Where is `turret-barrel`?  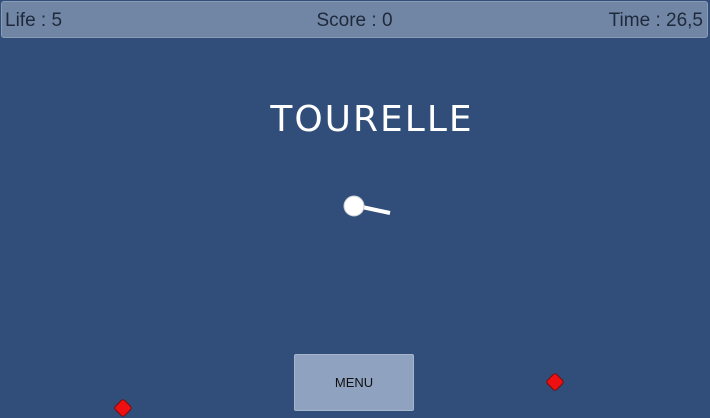
turret-barrel is located at coordinates (376, 210).